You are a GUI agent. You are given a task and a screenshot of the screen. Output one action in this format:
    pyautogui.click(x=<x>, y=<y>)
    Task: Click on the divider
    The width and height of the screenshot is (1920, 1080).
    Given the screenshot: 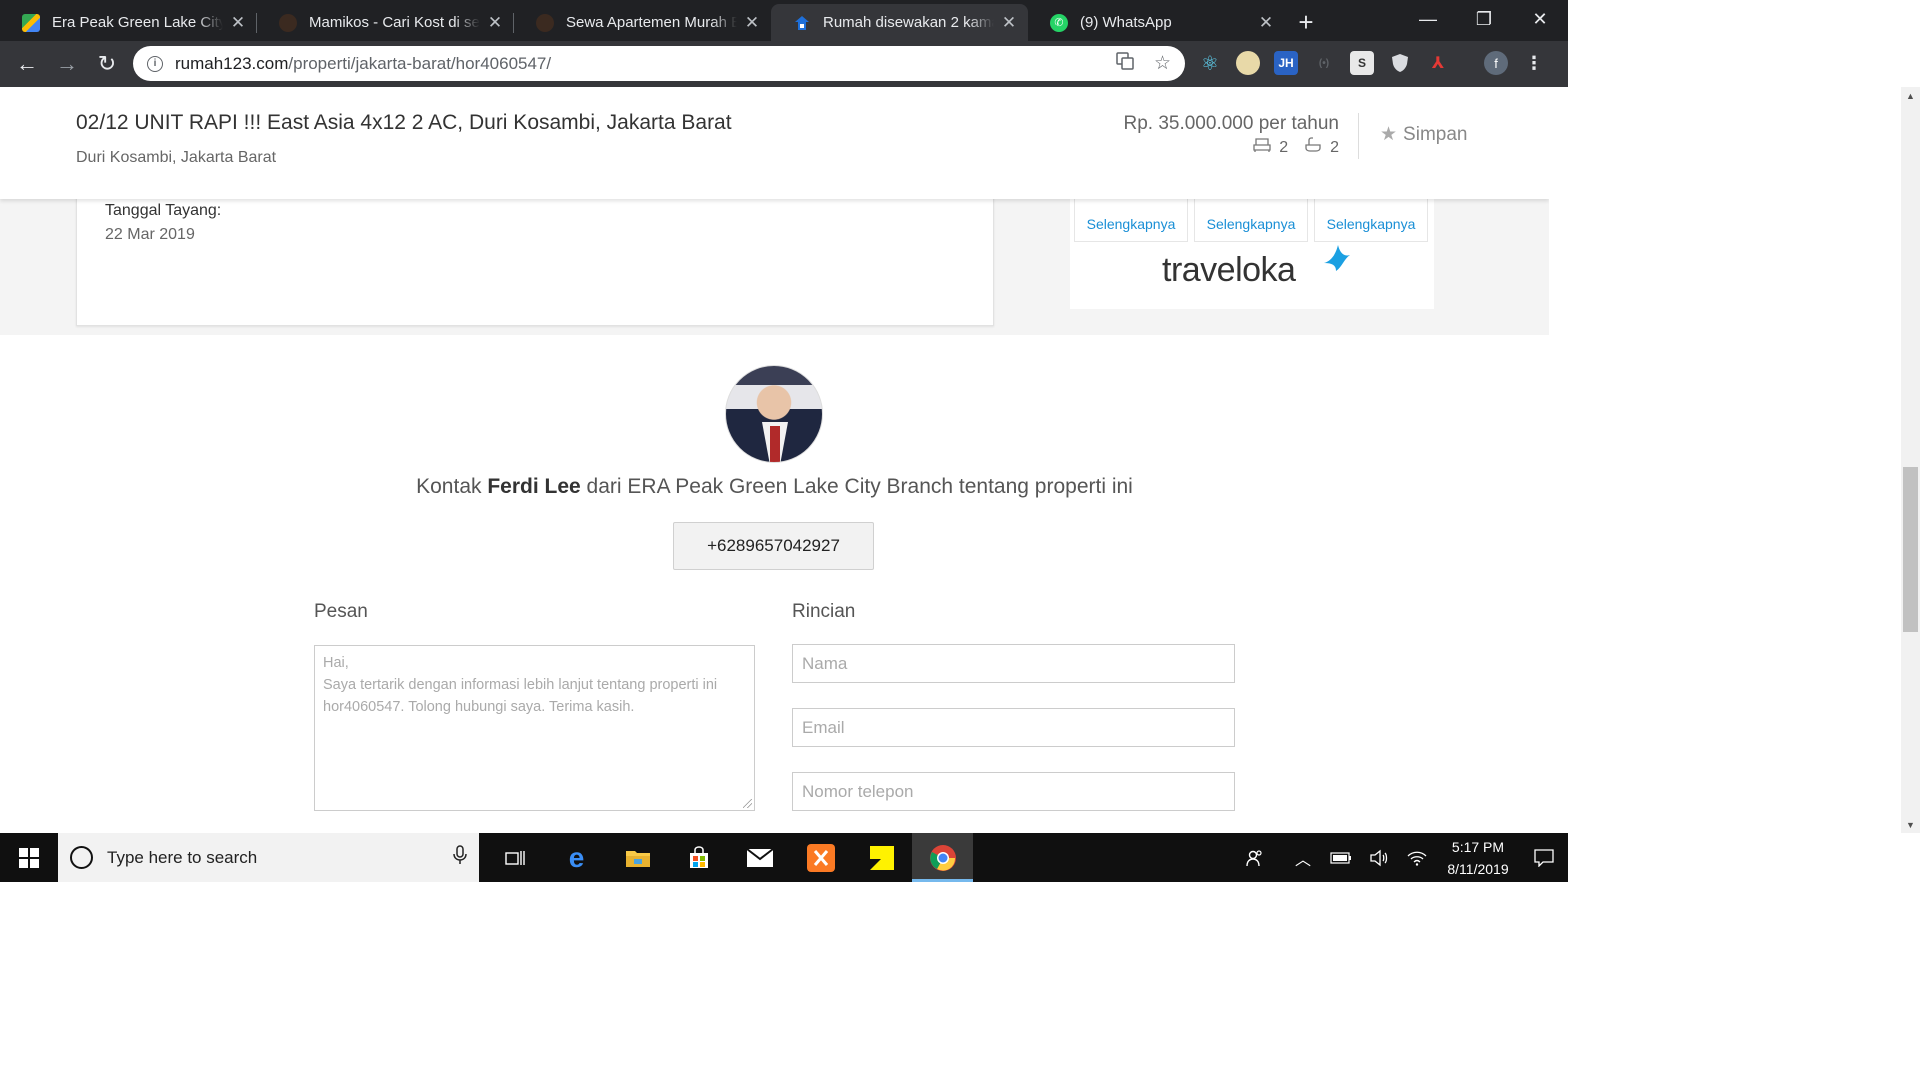 What is the action you would take?
    pyautogui.click(x=1358, y=136)
    